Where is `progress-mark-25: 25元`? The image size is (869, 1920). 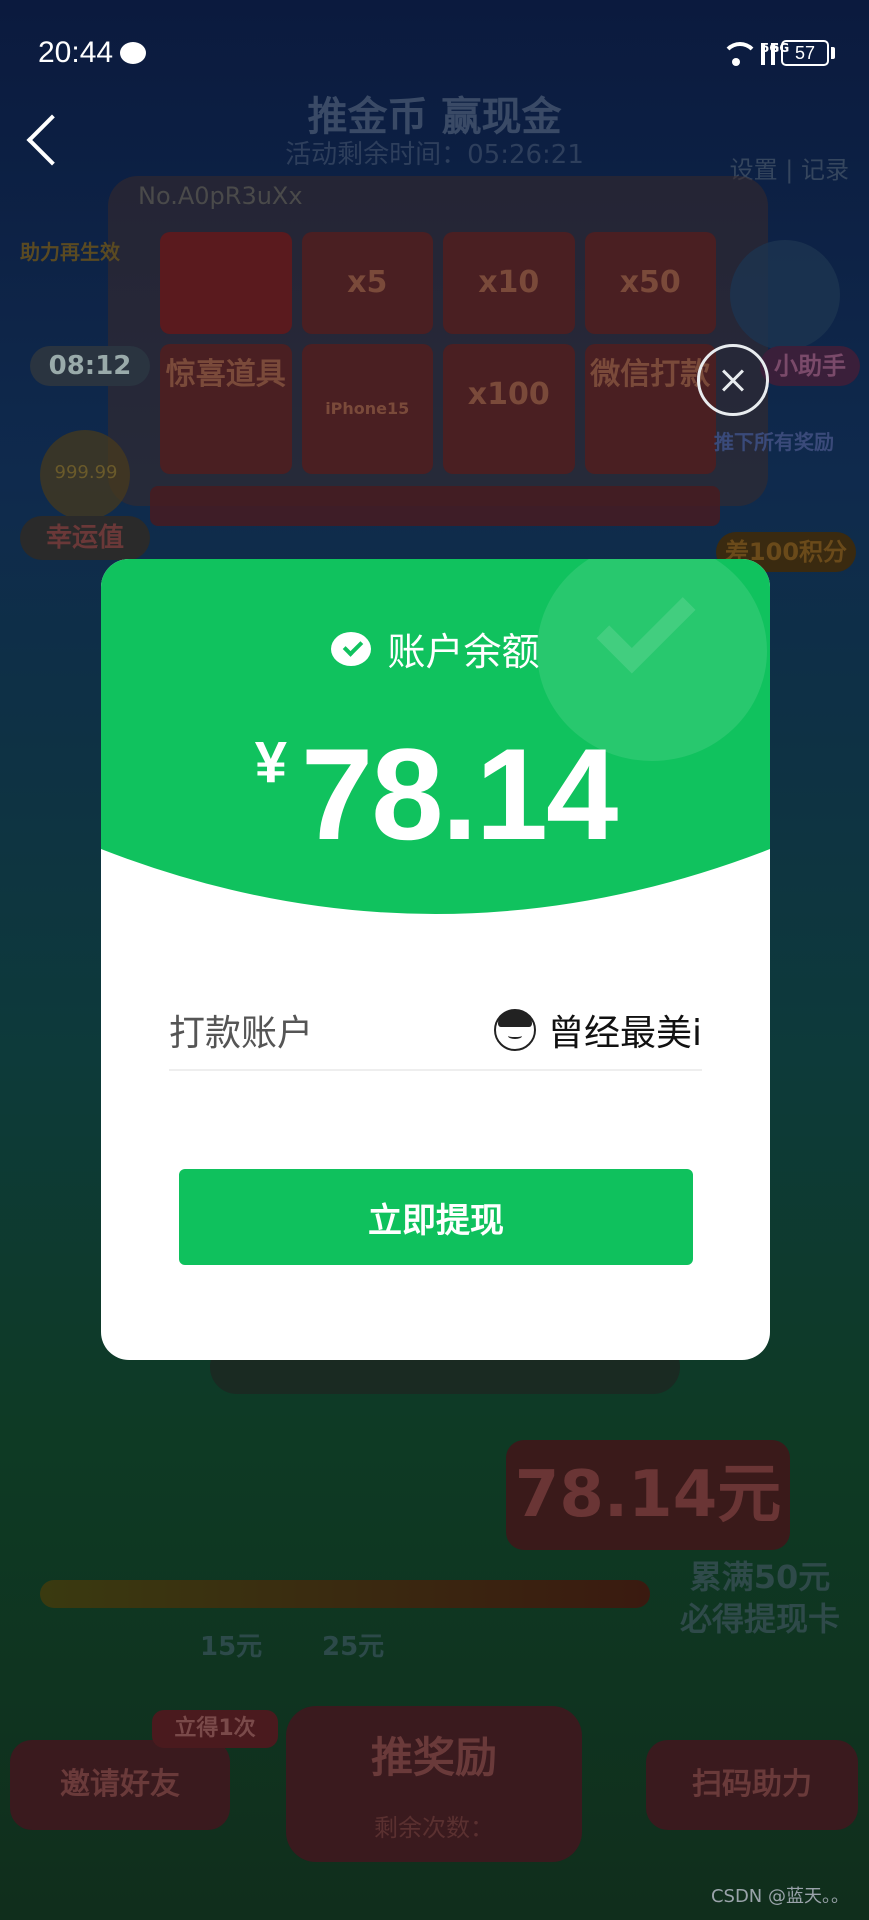
progress-mark-25: 25元 is located at coordinates (353, 1647).